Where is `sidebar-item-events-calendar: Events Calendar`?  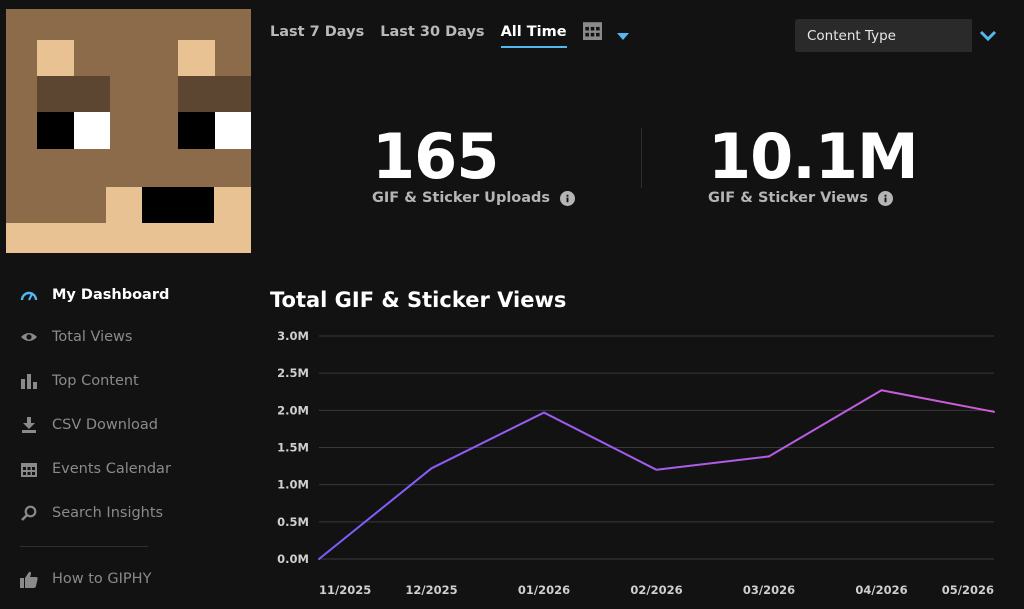 sidebar-item-events-calendar: Events Calendar is located at coordinates (94, 469).